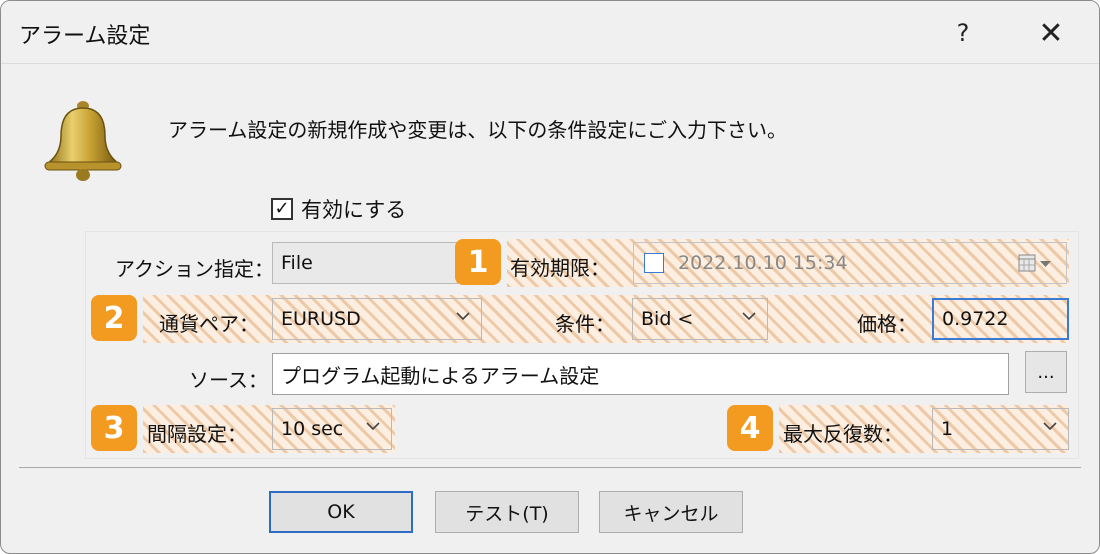 This screenshot has width=1100, height=554. Describe the element at coordinates (377, 319) in the screenshot. I see `pair-select: EURUSD` at that location.